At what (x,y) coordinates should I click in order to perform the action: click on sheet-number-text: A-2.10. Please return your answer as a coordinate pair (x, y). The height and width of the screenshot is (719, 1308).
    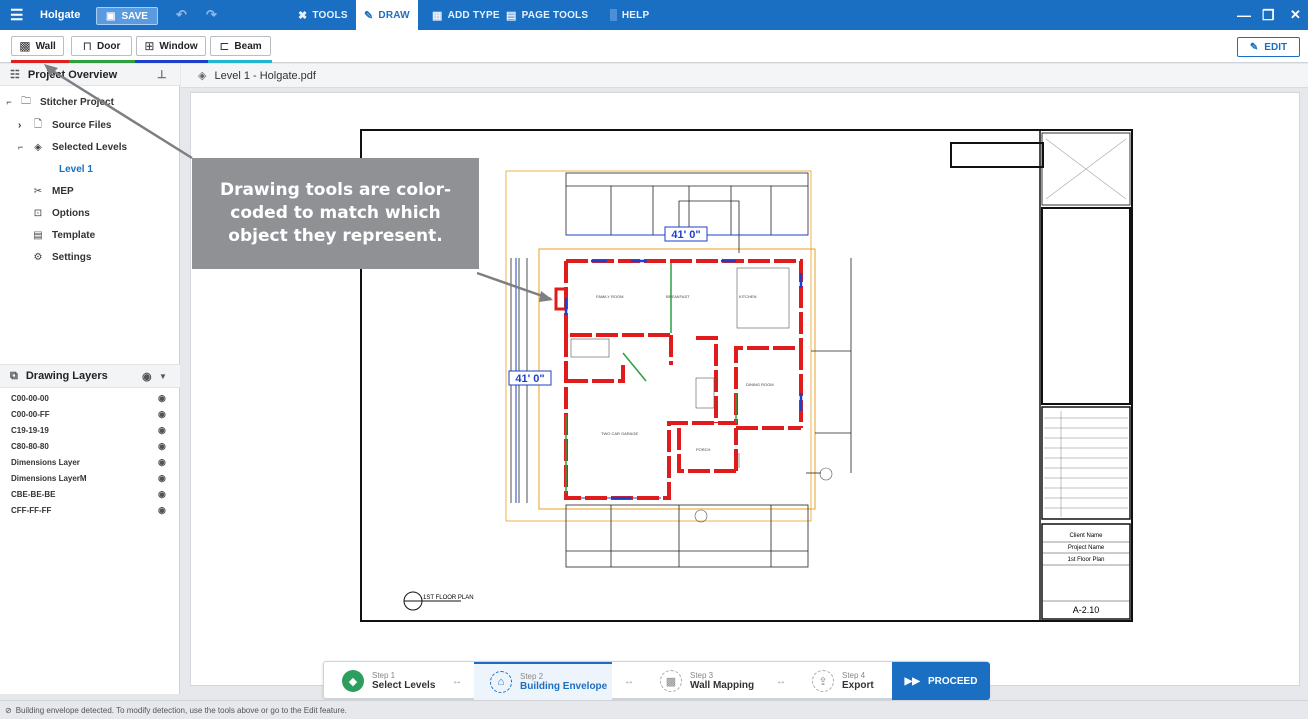
    Looking at the image, I should click on (1086, 610).